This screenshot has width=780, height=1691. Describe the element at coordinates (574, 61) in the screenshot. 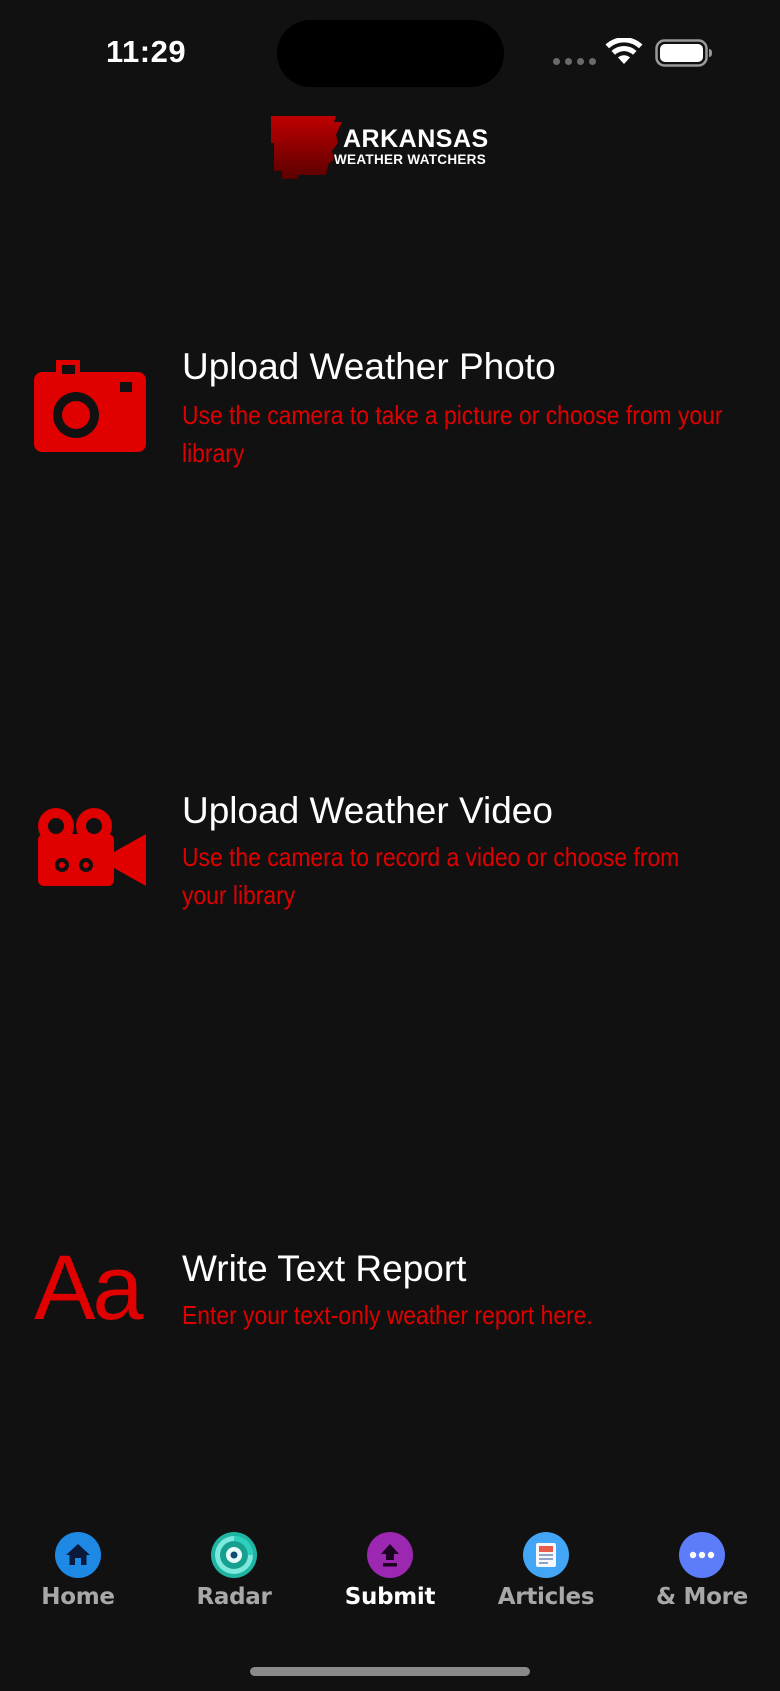

I see `cellular-signal-icon` at that location.